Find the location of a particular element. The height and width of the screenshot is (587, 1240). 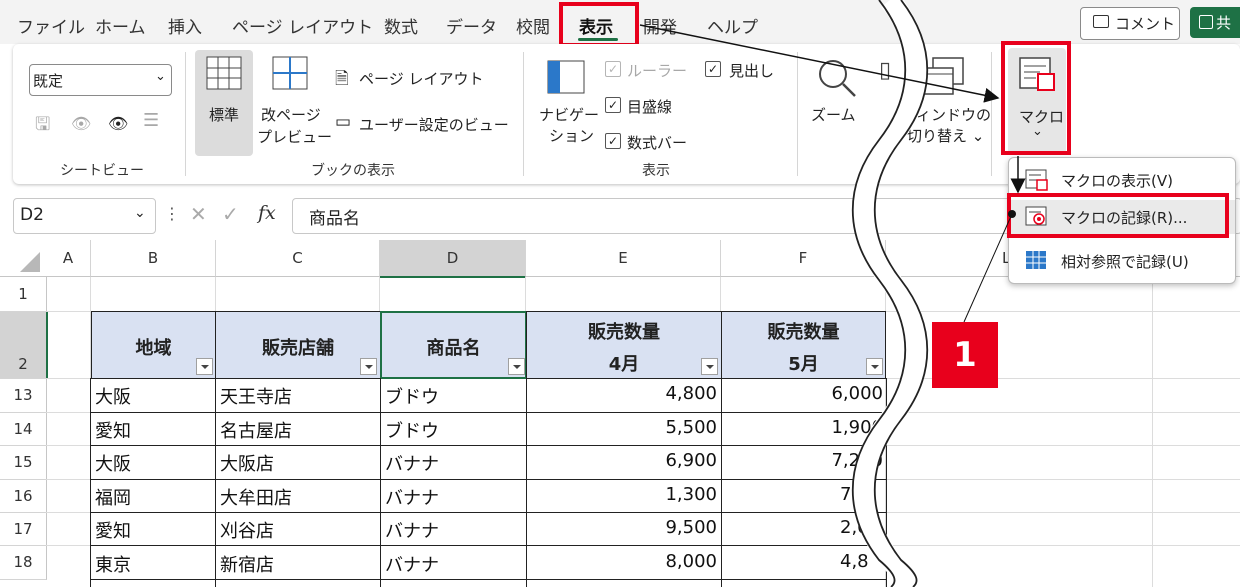

step-callout: 1 is located at coordinates (965, 355).